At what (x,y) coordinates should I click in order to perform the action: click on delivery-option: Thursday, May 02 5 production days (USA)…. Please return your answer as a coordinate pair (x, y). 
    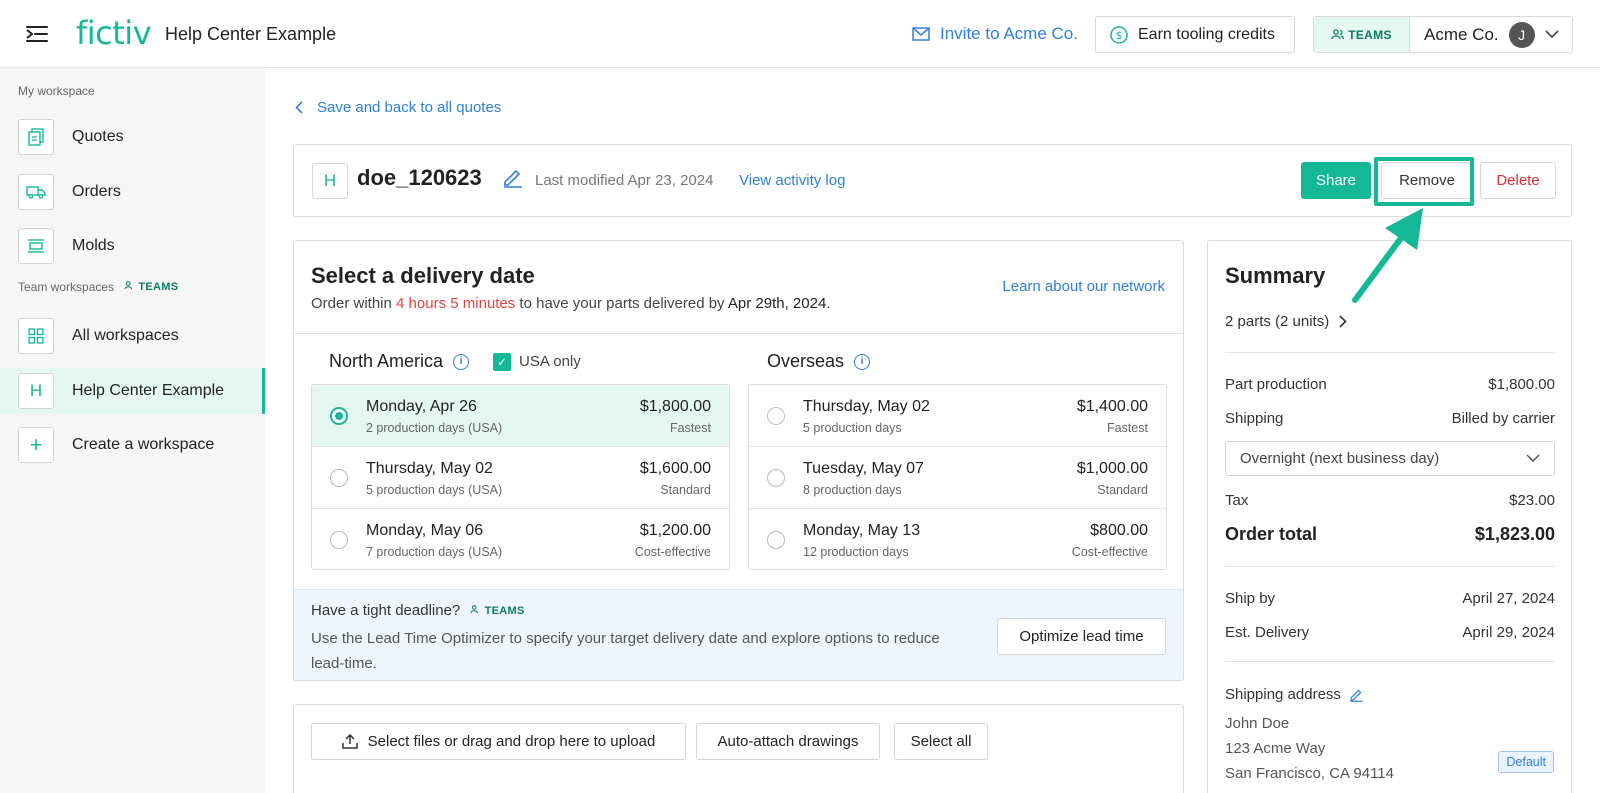
    Looking at the image, I should click on (520, 478).